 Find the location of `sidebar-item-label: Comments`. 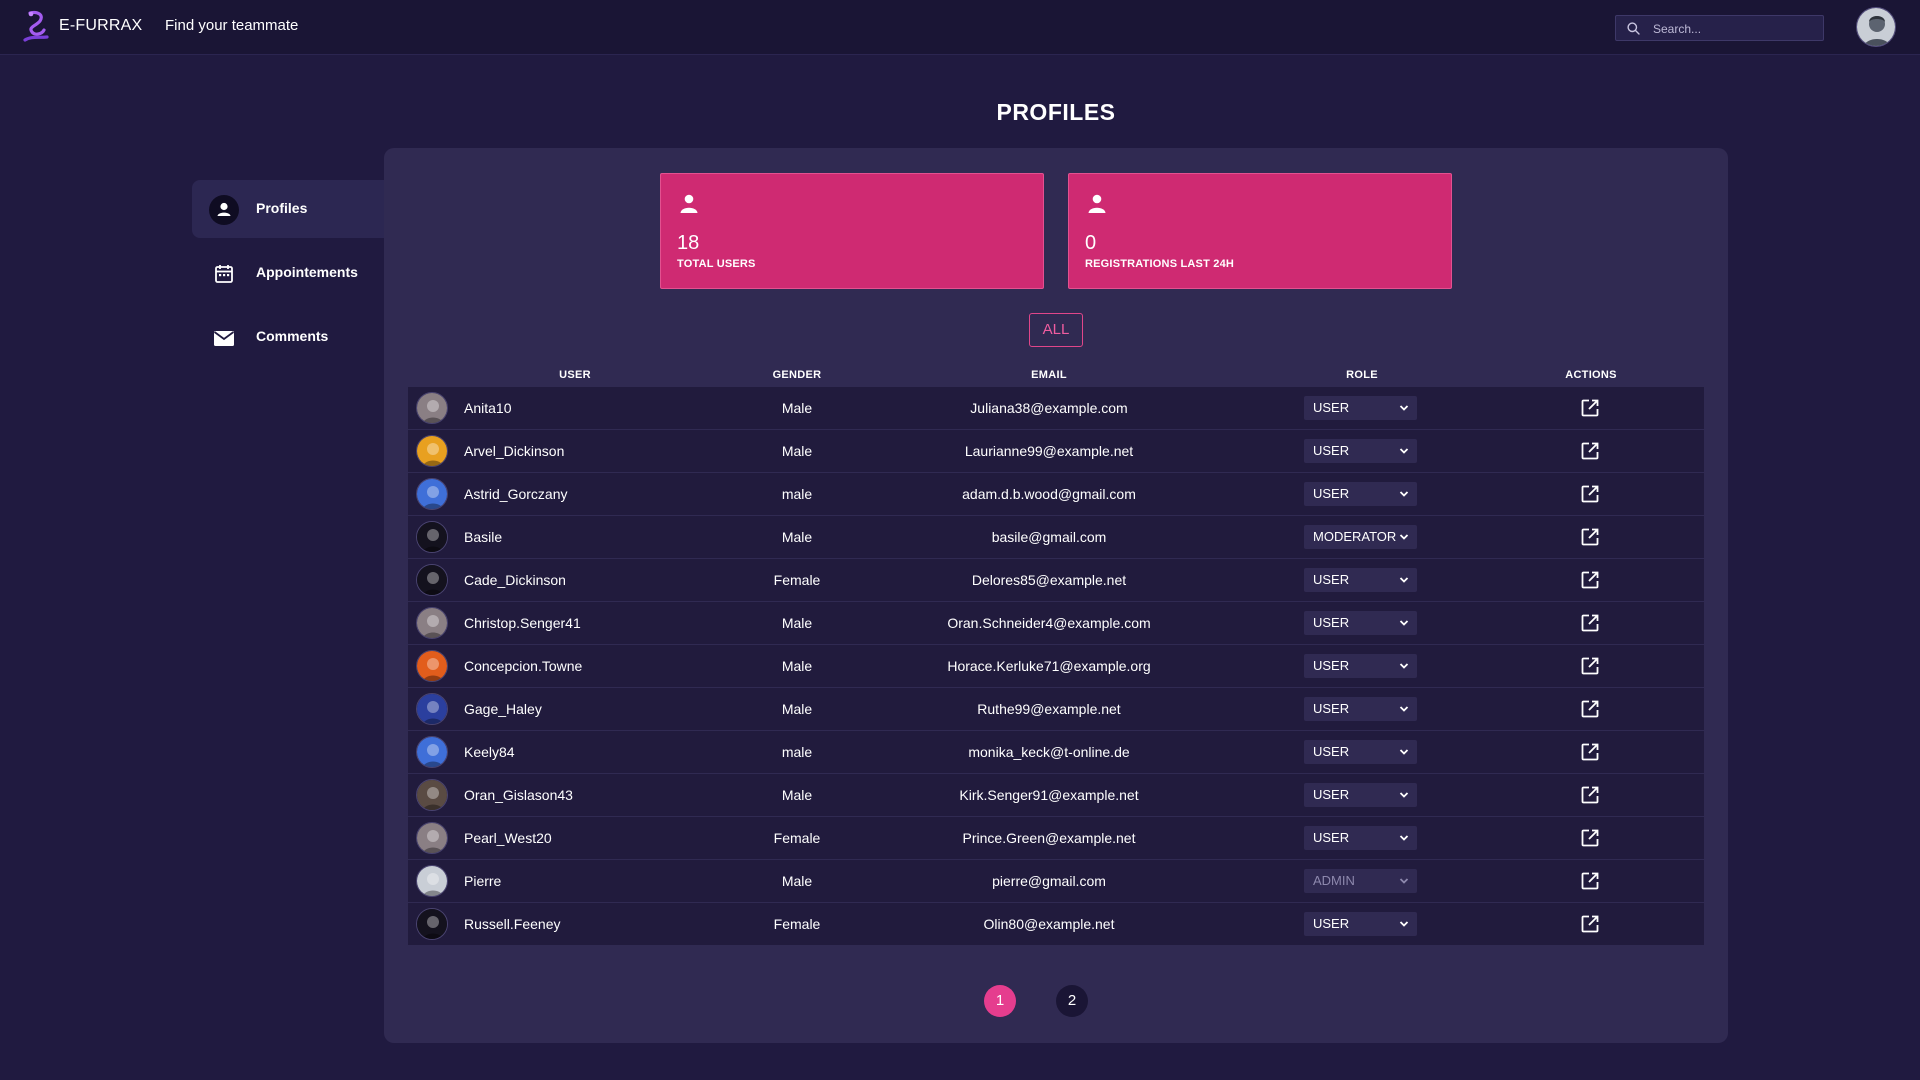

sidebar-item-label: Comments is located at coordinates (292, 336).